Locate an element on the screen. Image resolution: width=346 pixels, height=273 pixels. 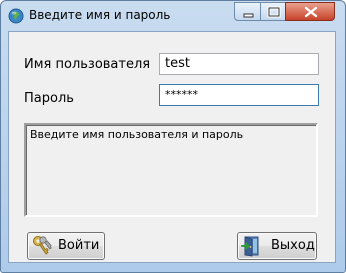
keys-icon is located at coordinates (42, 246).